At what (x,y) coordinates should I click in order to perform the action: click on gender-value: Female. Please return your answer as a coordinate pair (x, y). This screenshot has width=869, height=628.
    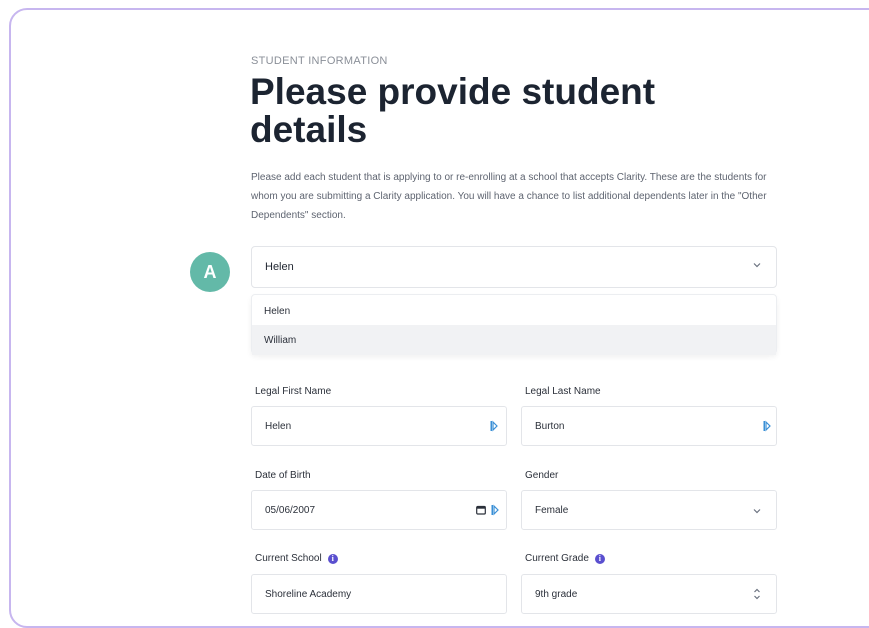
    Looking at the image, I should click on (552, 510).